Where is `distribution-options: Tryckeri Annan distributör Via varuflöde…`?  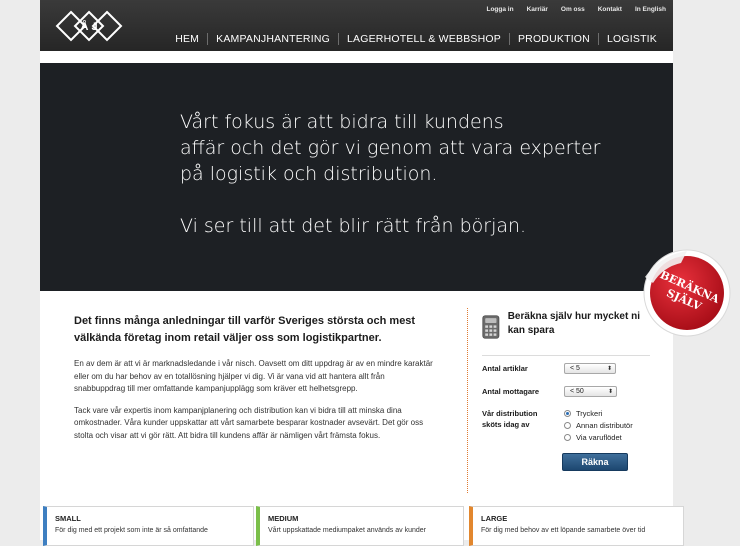
distribution-options: Tryckeri Annan distributör Via varuflöde… is located at coordinates (598, 425).